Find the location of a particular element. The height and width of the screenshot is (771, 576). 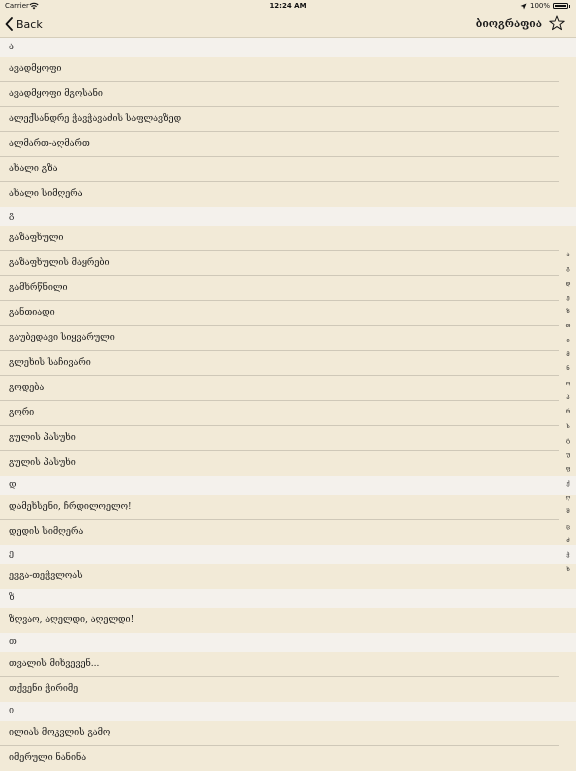

location-icon is located at coordinates (523, 6).